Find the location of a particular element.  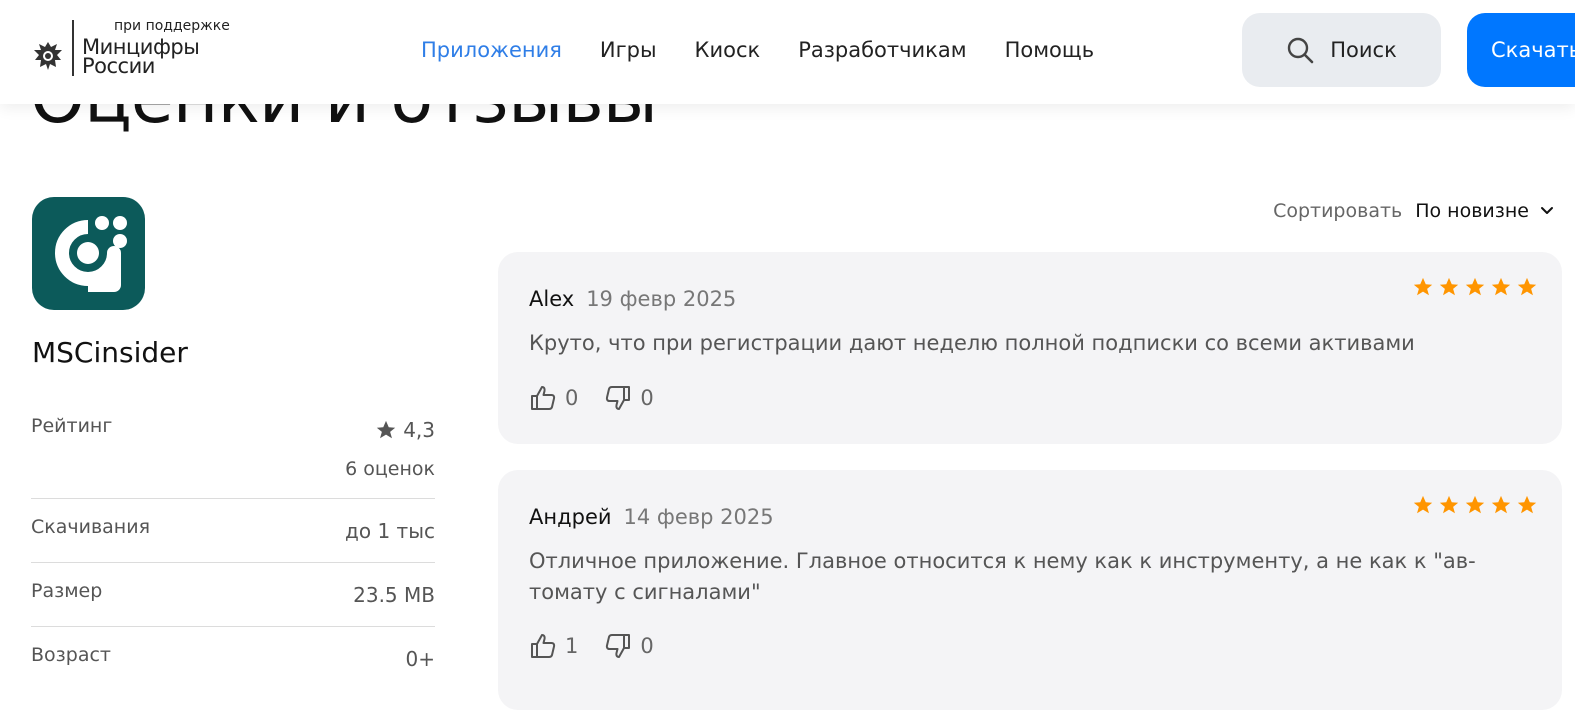

review-votes: 0 0 is located at coordinates (604, 398).